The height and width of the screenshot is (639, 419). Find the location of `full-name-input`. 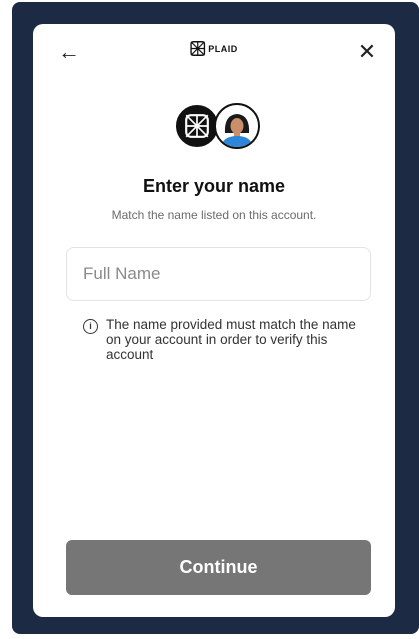

full-name-input is located at coordinates (218, 274).